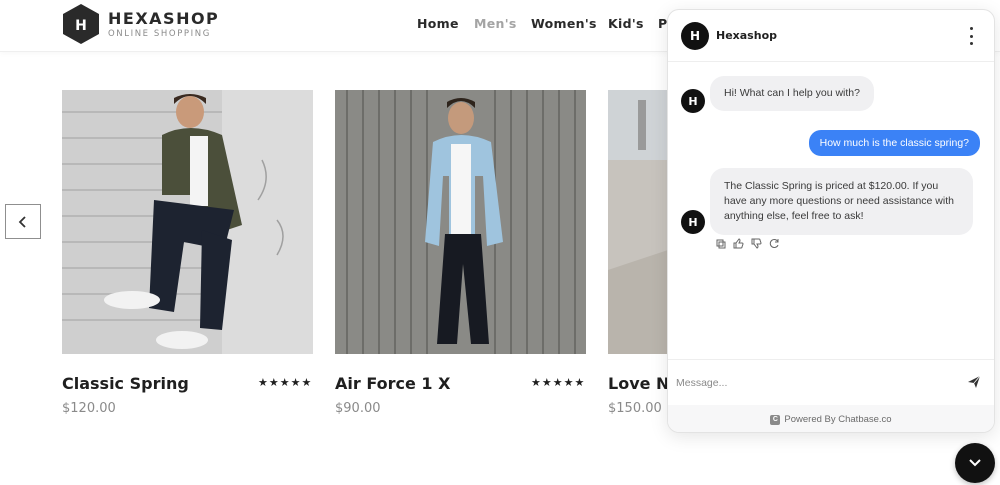 The image size is (1000, 485). I want to click on brand-name: HEXASHOP, so click(163, 18).